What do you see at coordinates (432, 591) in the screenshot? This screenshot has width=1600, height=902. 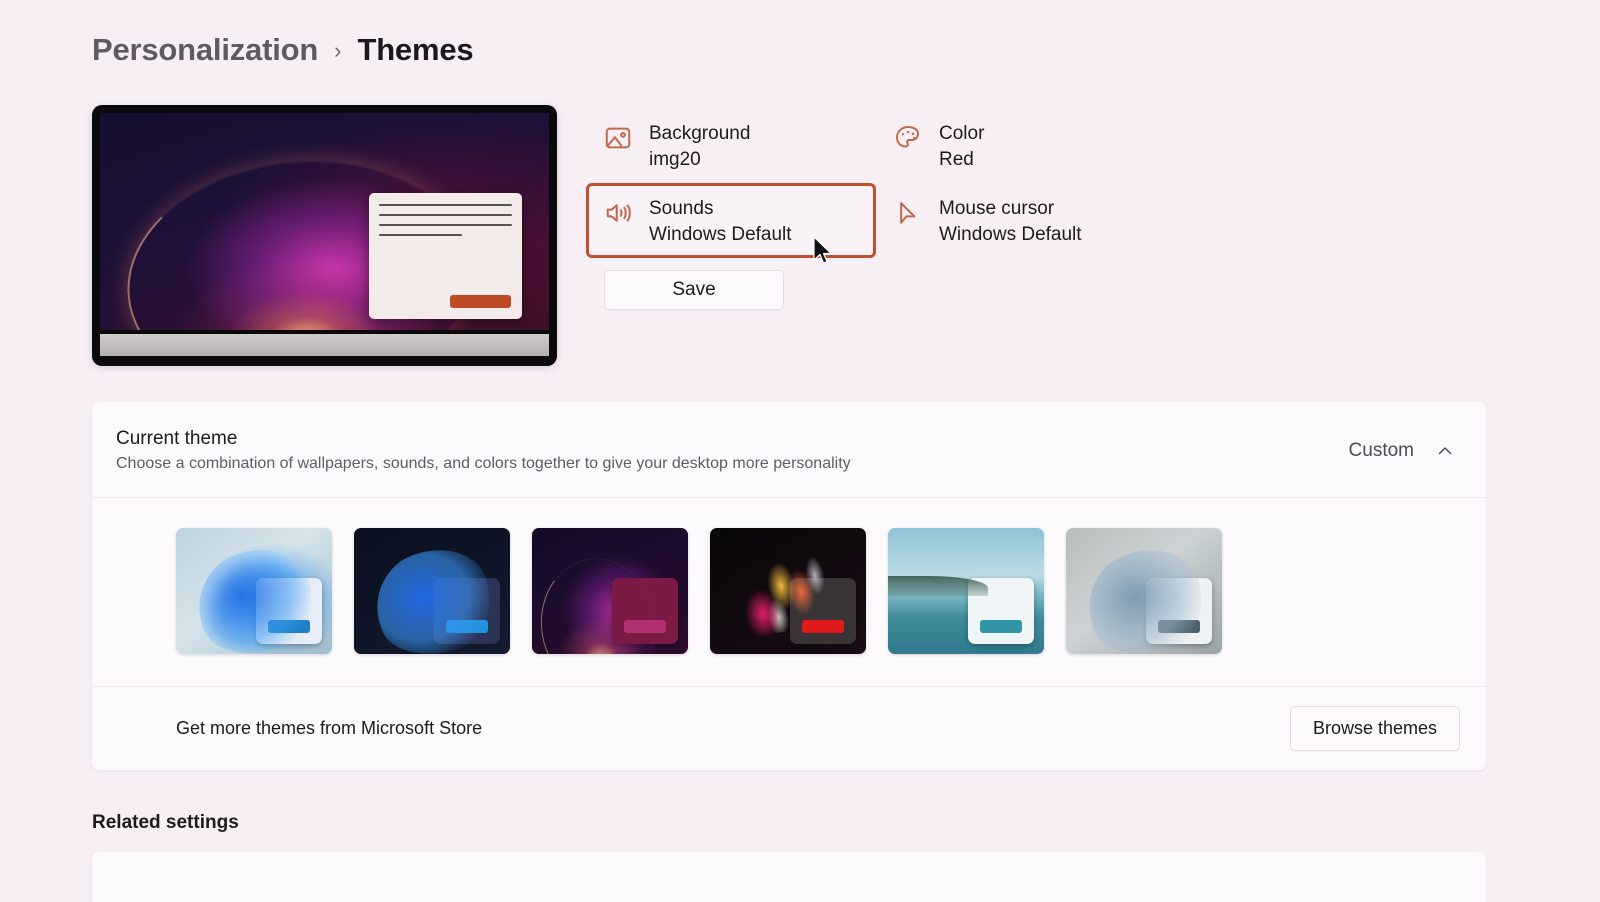 I see `theme-thumbnail-windows-dark` at bounding box center [432, 591].